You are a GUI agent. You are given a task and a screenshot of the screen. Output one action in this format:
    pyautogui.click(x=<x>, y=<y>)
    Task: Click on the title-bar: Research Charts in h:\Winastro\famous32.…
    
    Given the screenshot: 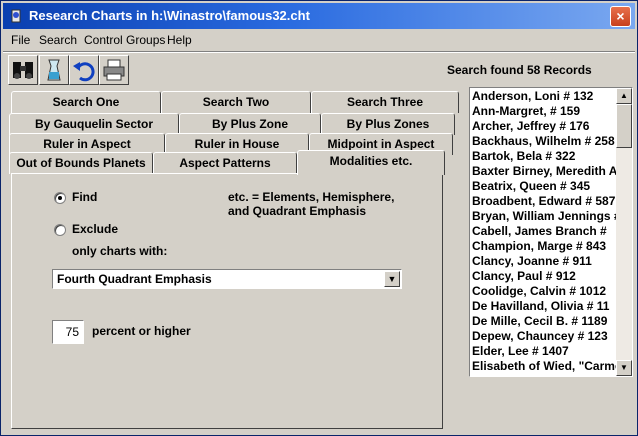 What is the action you would take?
    pyautogui.click(x=319, y=16)
    